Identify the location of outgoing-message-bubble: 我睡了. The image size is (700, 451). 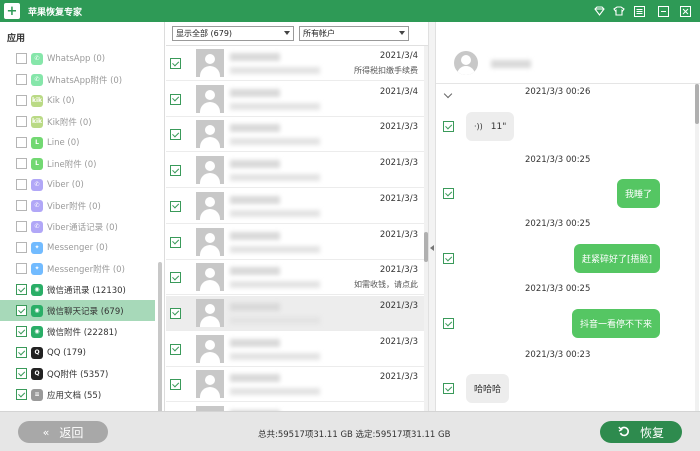
(638, 193).